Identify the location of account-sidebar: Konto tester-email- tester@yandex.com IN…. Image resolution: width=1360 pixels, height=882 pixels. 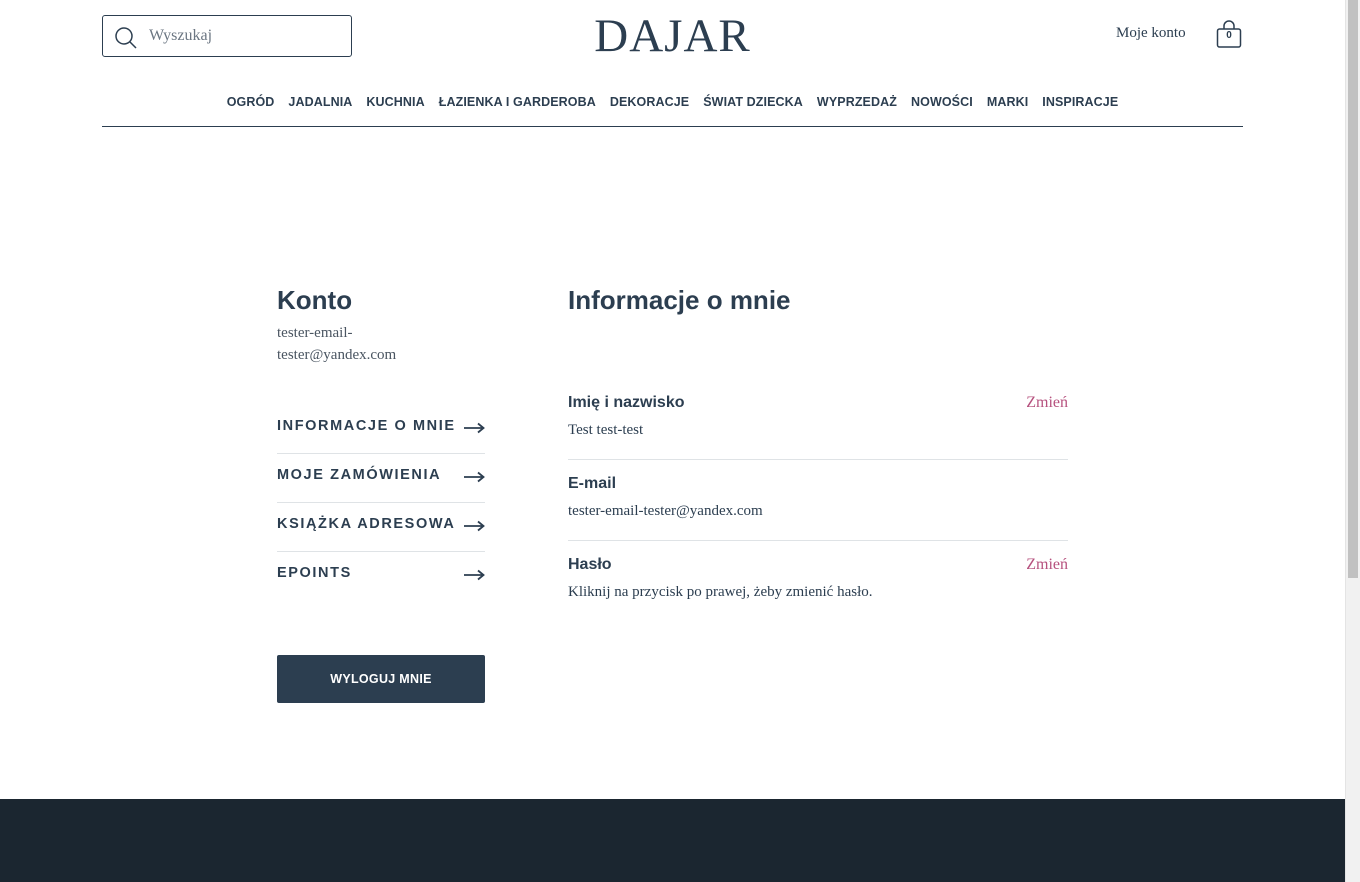
(381, 493).